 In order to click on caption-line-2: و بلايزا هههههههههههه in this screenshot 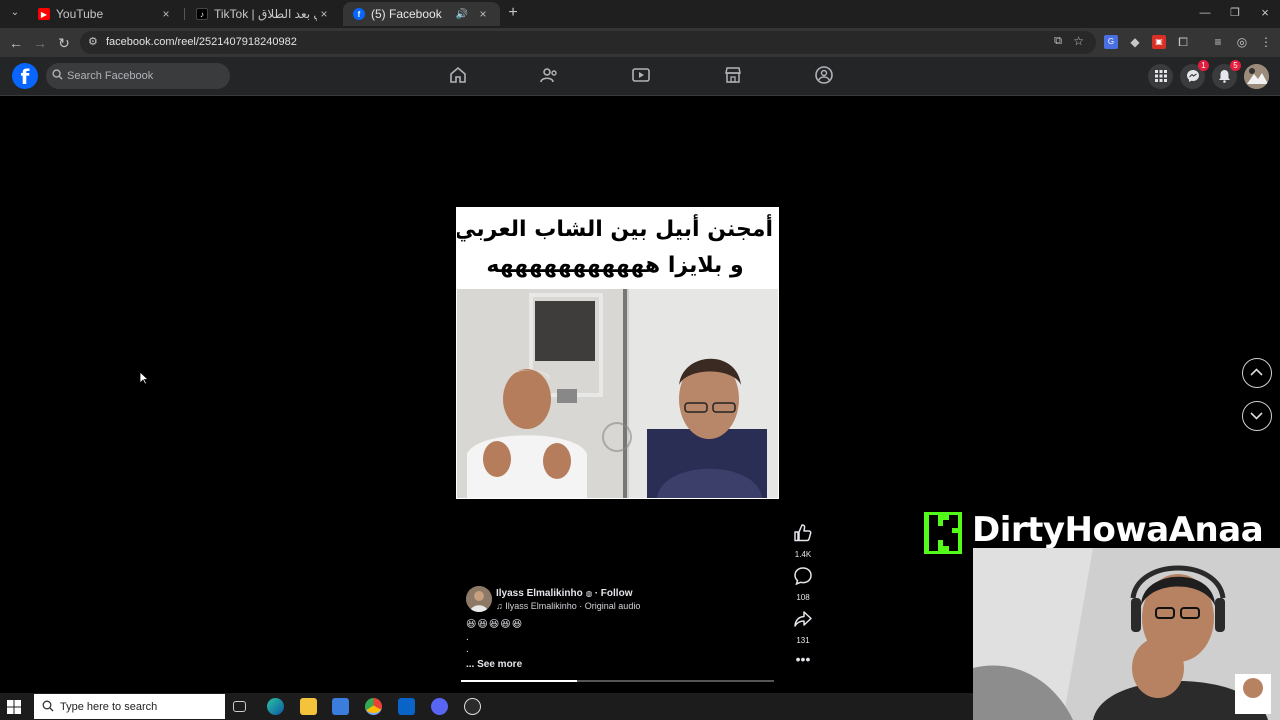, I will do `click(615, 265)`.